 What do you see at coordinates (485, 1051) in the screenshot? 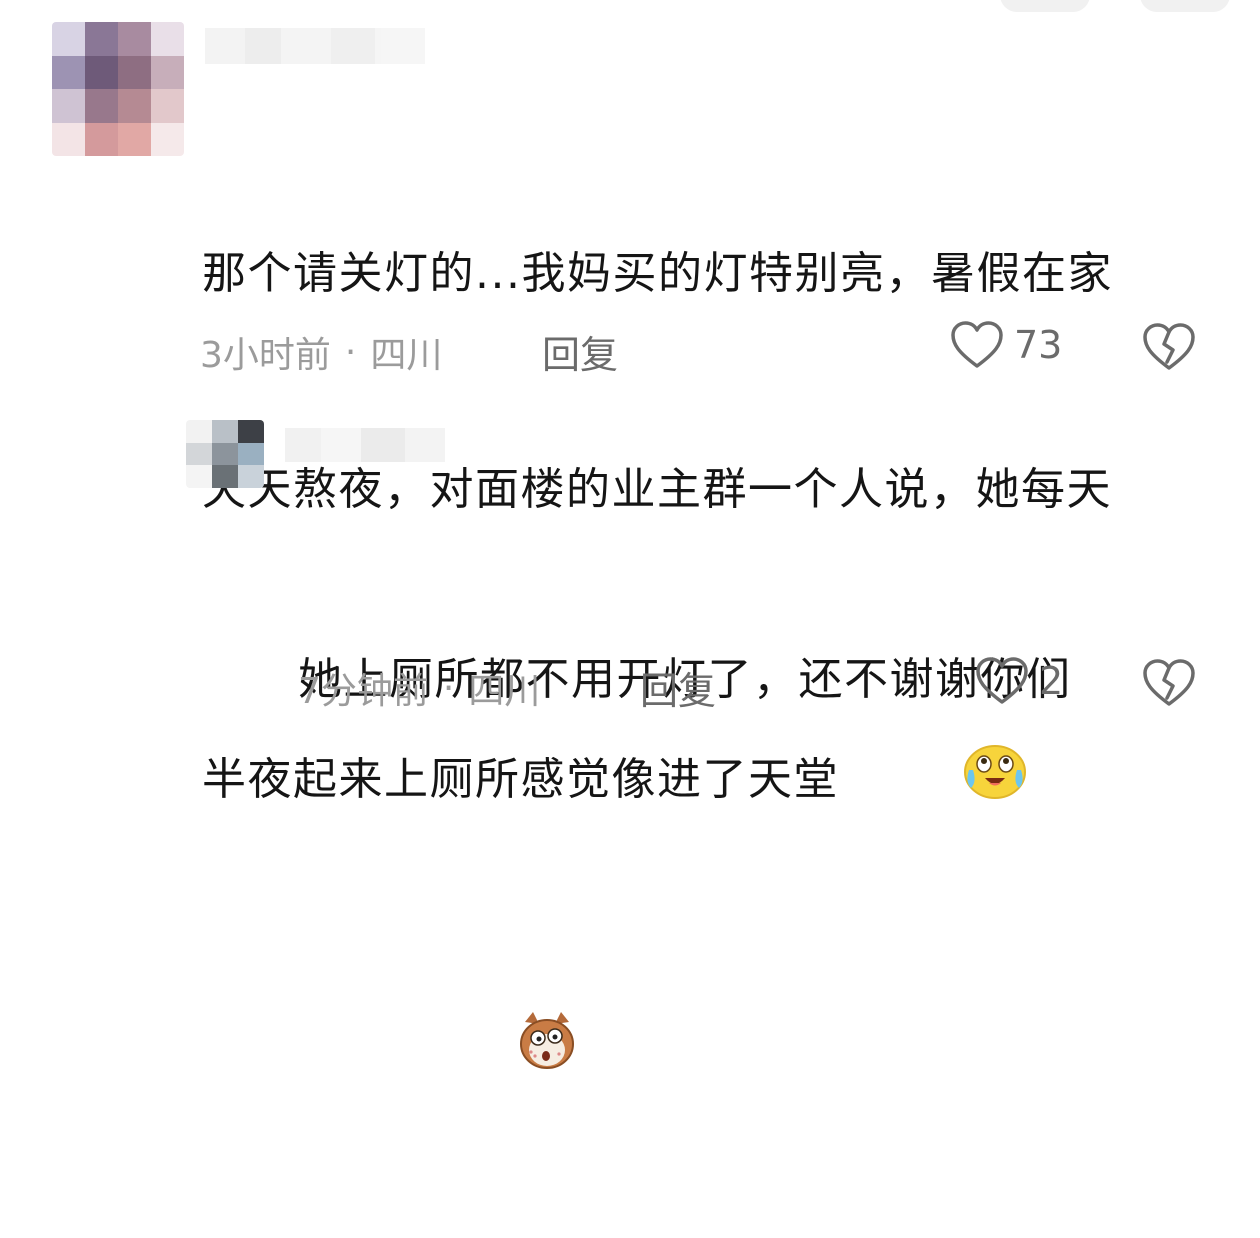
I see `dog-emoji-icon` at bounding box center [485, 1051].